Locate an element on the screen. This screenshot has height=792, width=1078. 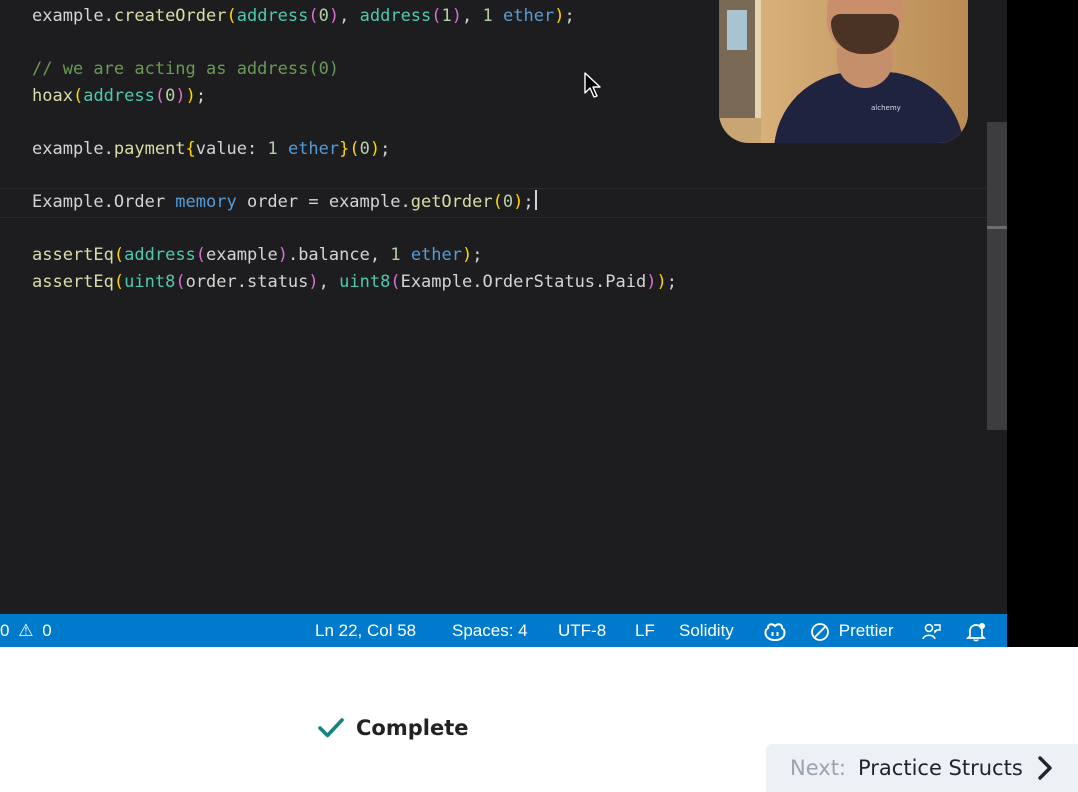
code-line: example.payment{value: 1 ether}(0); is located at coordinates (211, 149).